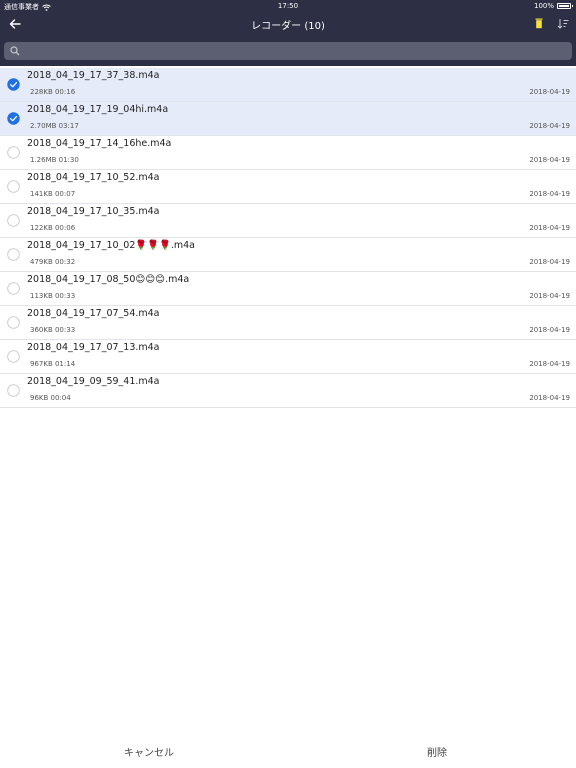  What do you see at coordinates (93, 347) in the screenshot?
I see `file-name: 2018_04_19_17_07_13.m4a` at bounding box center [93, 347].